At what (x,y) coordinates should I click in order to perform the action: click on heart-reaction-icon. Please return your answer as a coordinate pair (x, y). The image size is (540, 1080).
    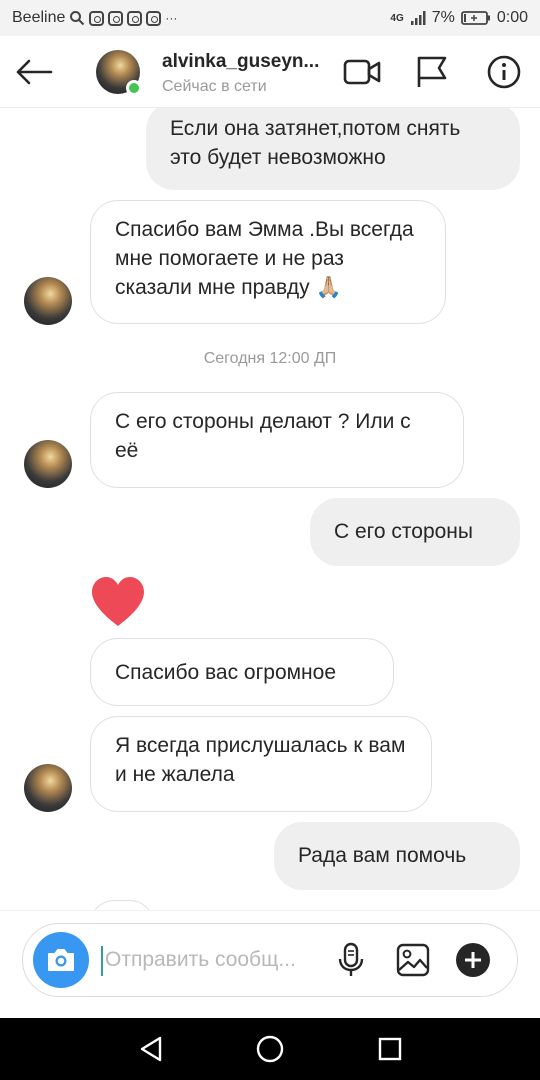
    Looking at the image, I should click on (118, 602).